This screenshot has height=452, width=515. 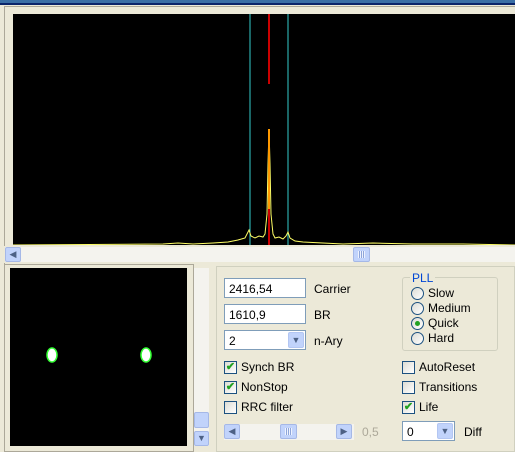 I want to click on constellation-display, so click(x=98, y=357).